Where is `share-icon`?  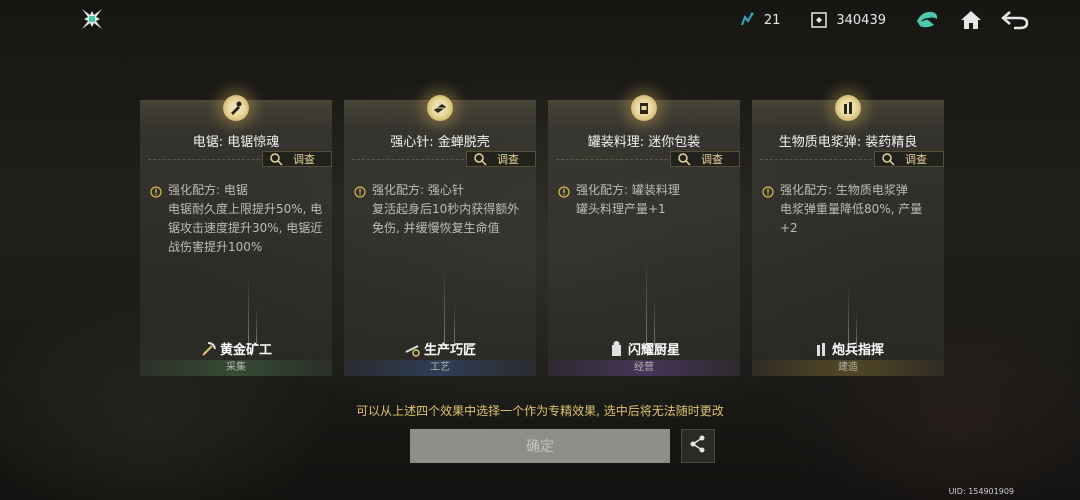
share-icon is located at coordinates (698, 446).